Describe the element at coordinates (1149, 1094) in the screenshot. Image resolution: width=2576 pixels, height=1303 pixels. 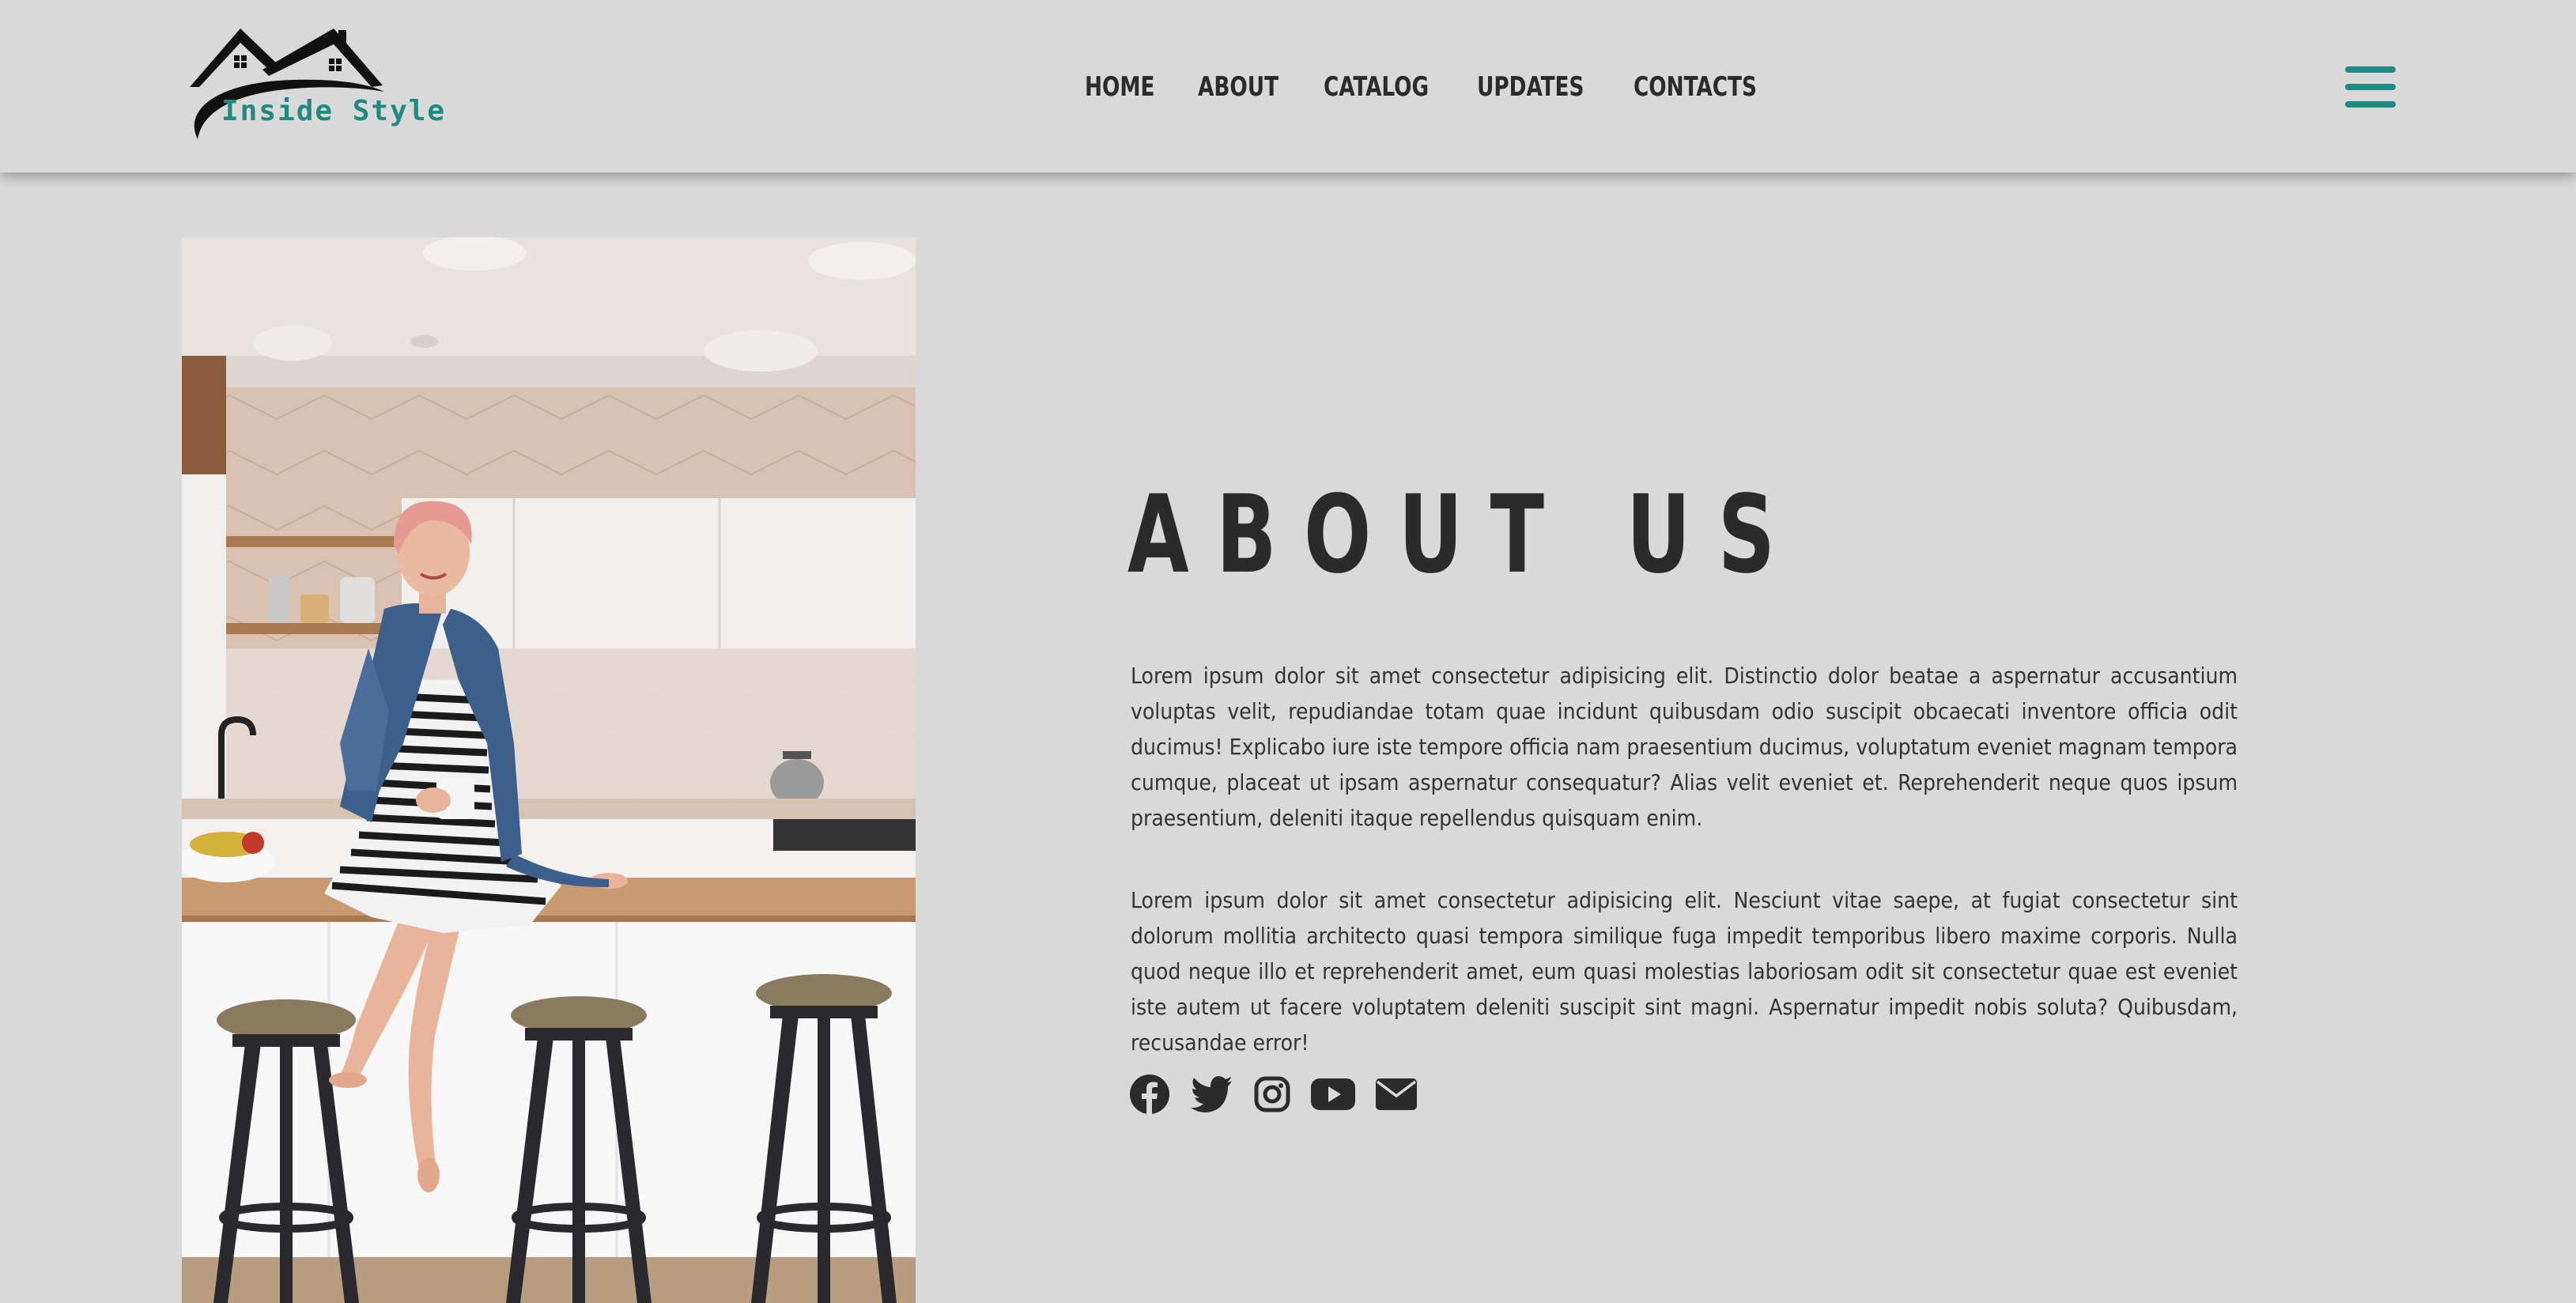
I see `facebook-icon` at that location.